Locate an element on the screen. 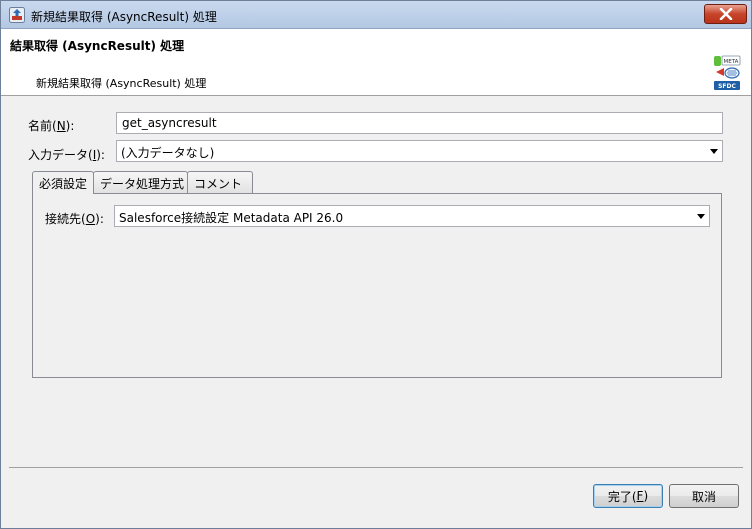 This screenshot has height=529, width=752. finish-label-prefix: 完了( is located at coordinates (622, 496).